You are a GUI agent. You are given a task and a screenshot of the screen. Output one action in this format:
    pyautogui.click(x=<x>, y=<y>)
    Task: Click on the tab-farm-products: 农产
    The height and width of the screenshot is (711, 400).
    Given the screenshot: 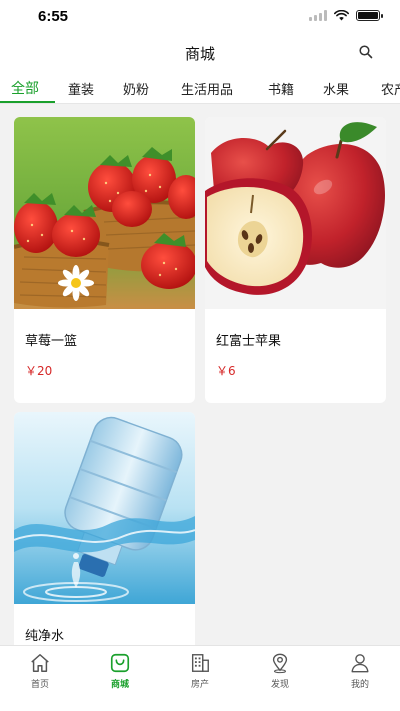 What is the action you would take?
    pyautogui.click(x=390, y=88)
    